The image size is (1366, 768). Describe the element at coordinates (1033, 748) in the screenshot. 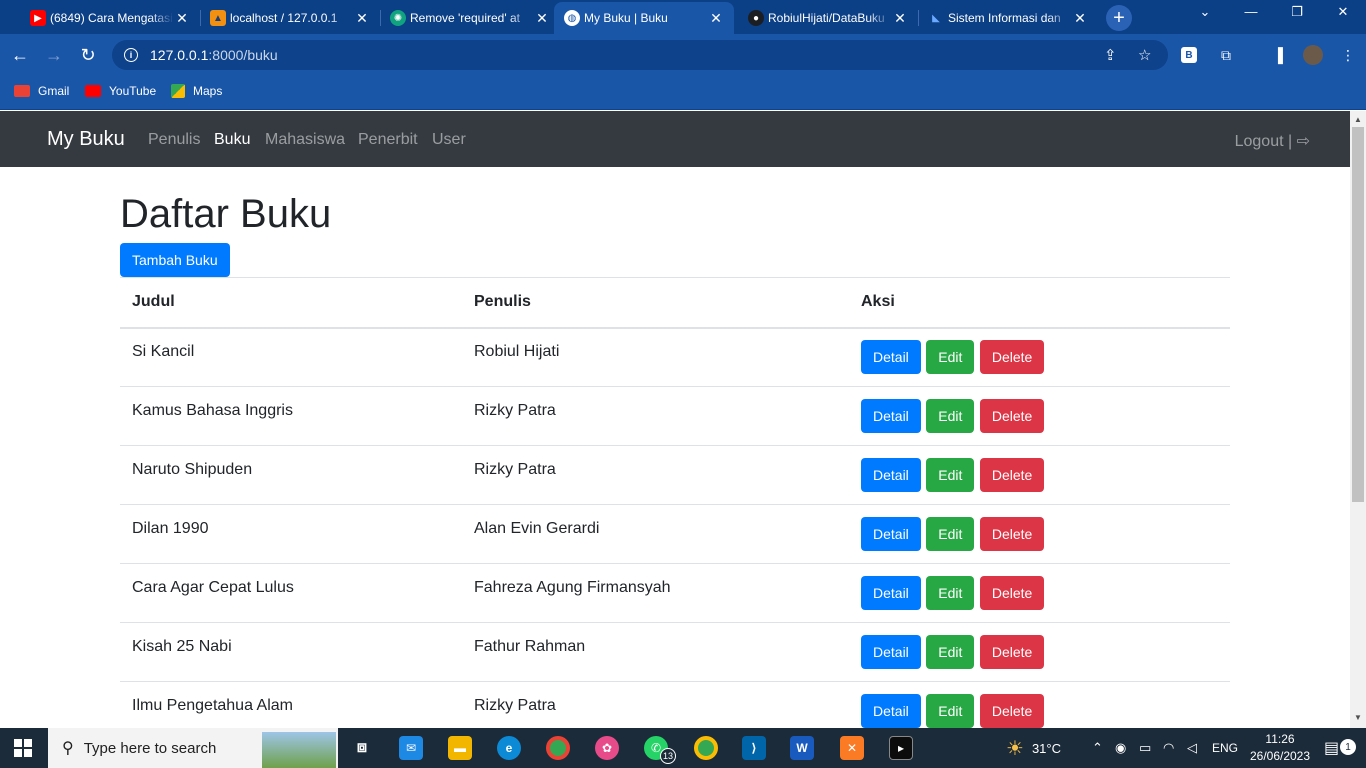

I see `weather-widget: ☀ 31°C` at that location.